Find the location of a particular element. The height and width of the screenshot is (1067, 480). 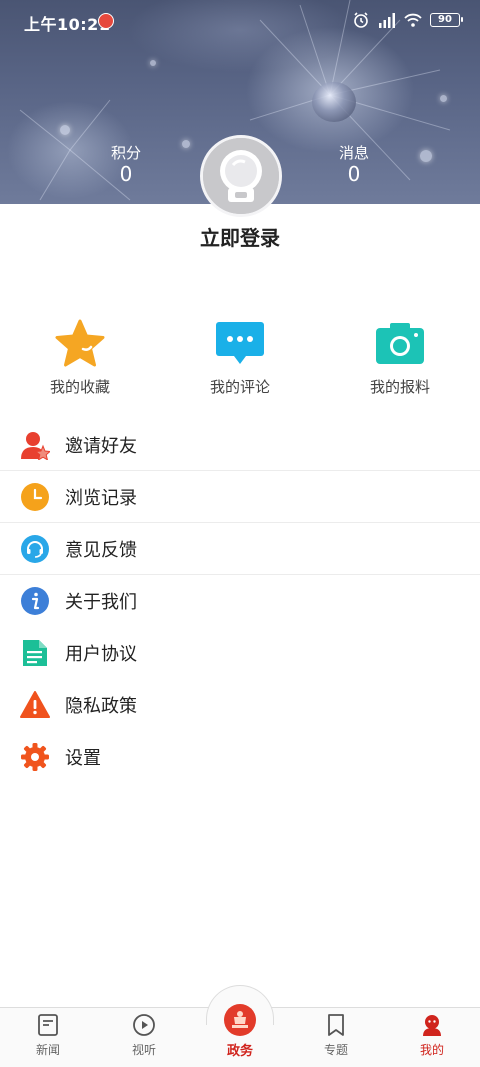

menu-item-feedback: 意见反馈 is located at coordinates (240, 549).